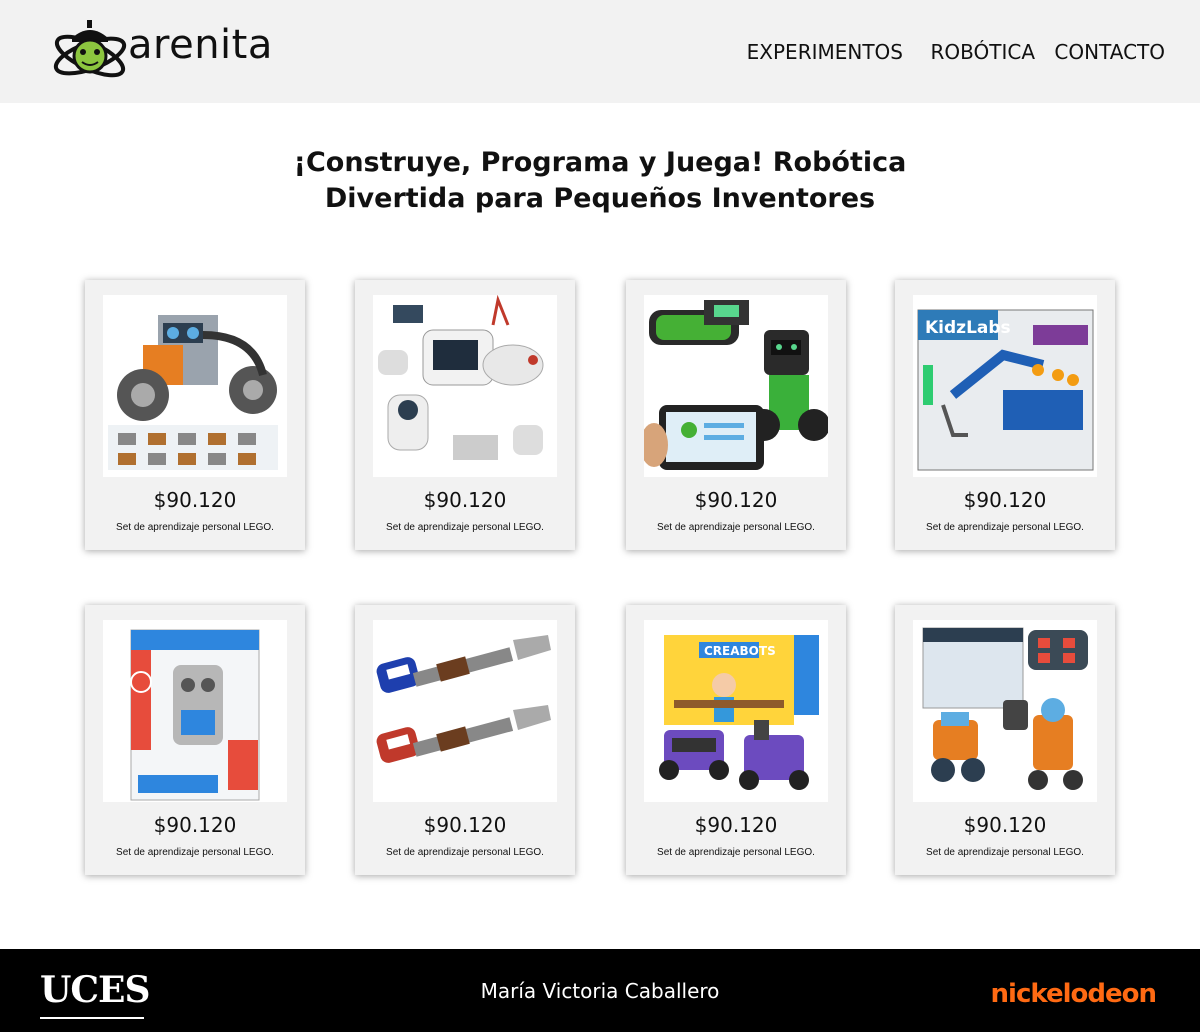 This screenshot has height=1032, width=1200. I want to click on page-title-line-2: Divertida para Pequeños Inventores, so click(600, 198).